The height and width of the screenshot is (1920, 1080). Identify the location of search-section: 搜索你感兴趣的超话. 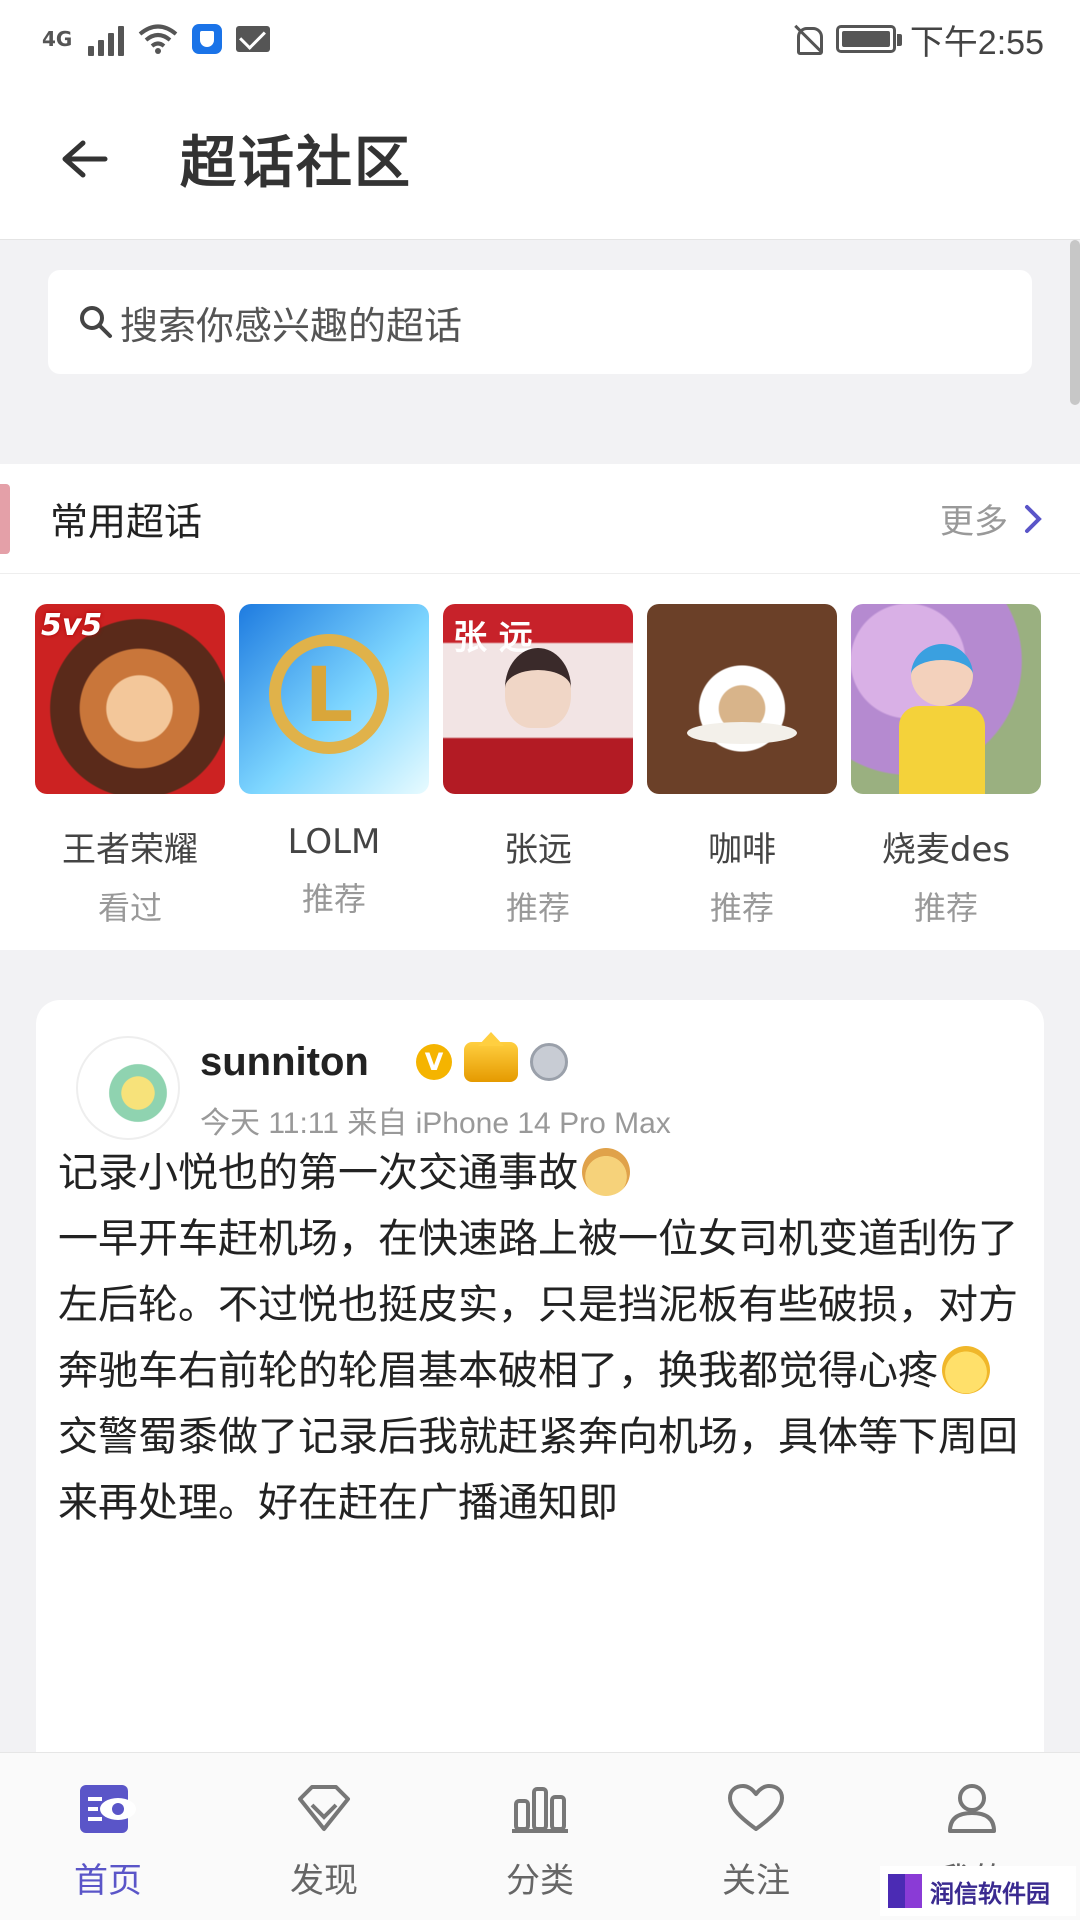
(540, 351).